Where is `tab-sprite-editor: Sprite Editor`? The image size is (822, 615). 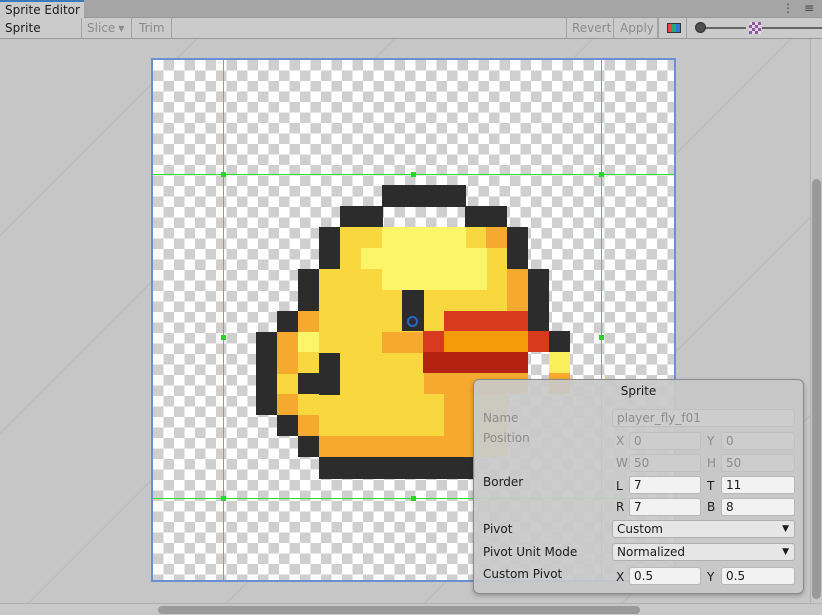
tab-sprite-editor: Sprite Editor is located at coordinates (42, 9).